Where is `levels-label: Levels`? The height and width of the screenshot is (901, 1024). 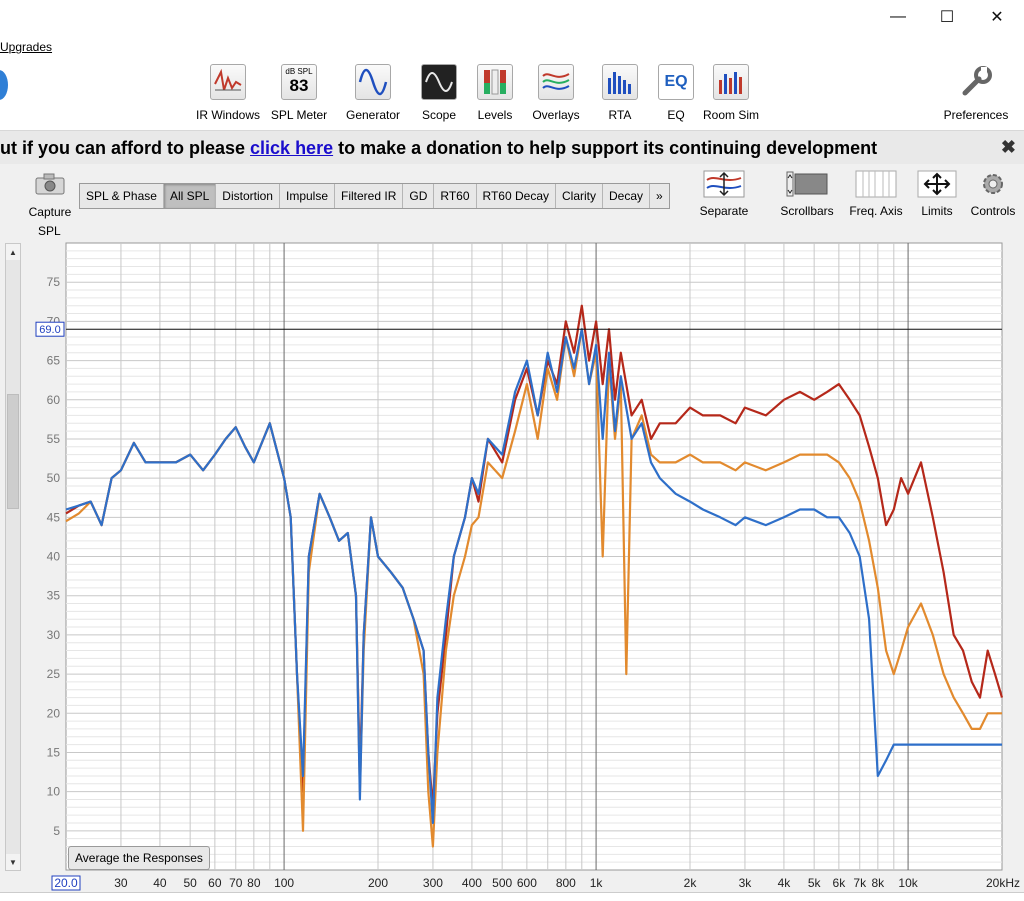 levels-label: Levels is located at coordinates (495, 115).